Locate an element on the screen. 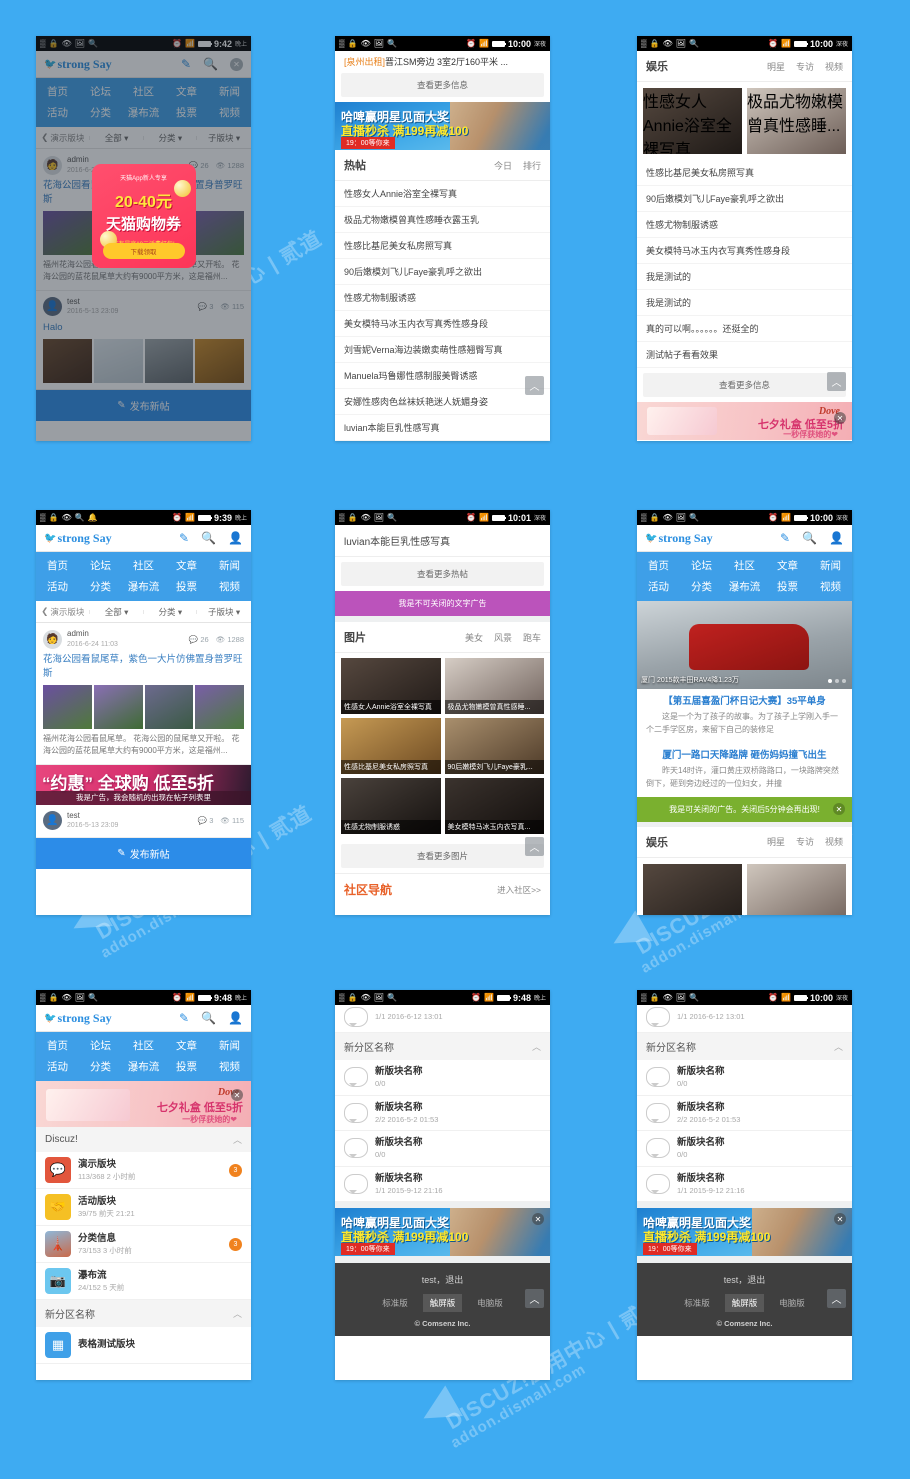 This screenshot has width=910, height=1479. enter-community-link: 进入社区>> is located at coordinates (519, 890).